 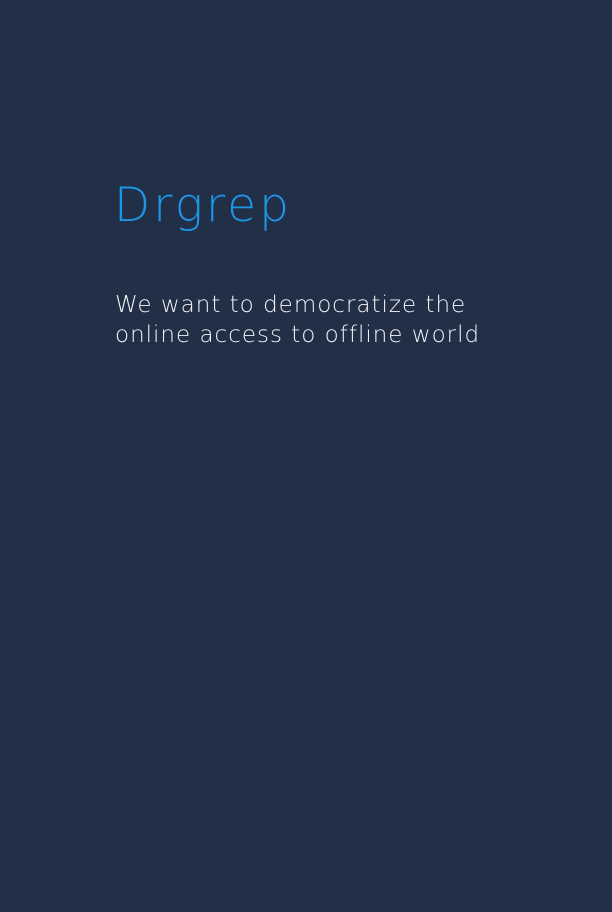 I want to click on brand-title: Drgrep, so click(x=203, y=205).